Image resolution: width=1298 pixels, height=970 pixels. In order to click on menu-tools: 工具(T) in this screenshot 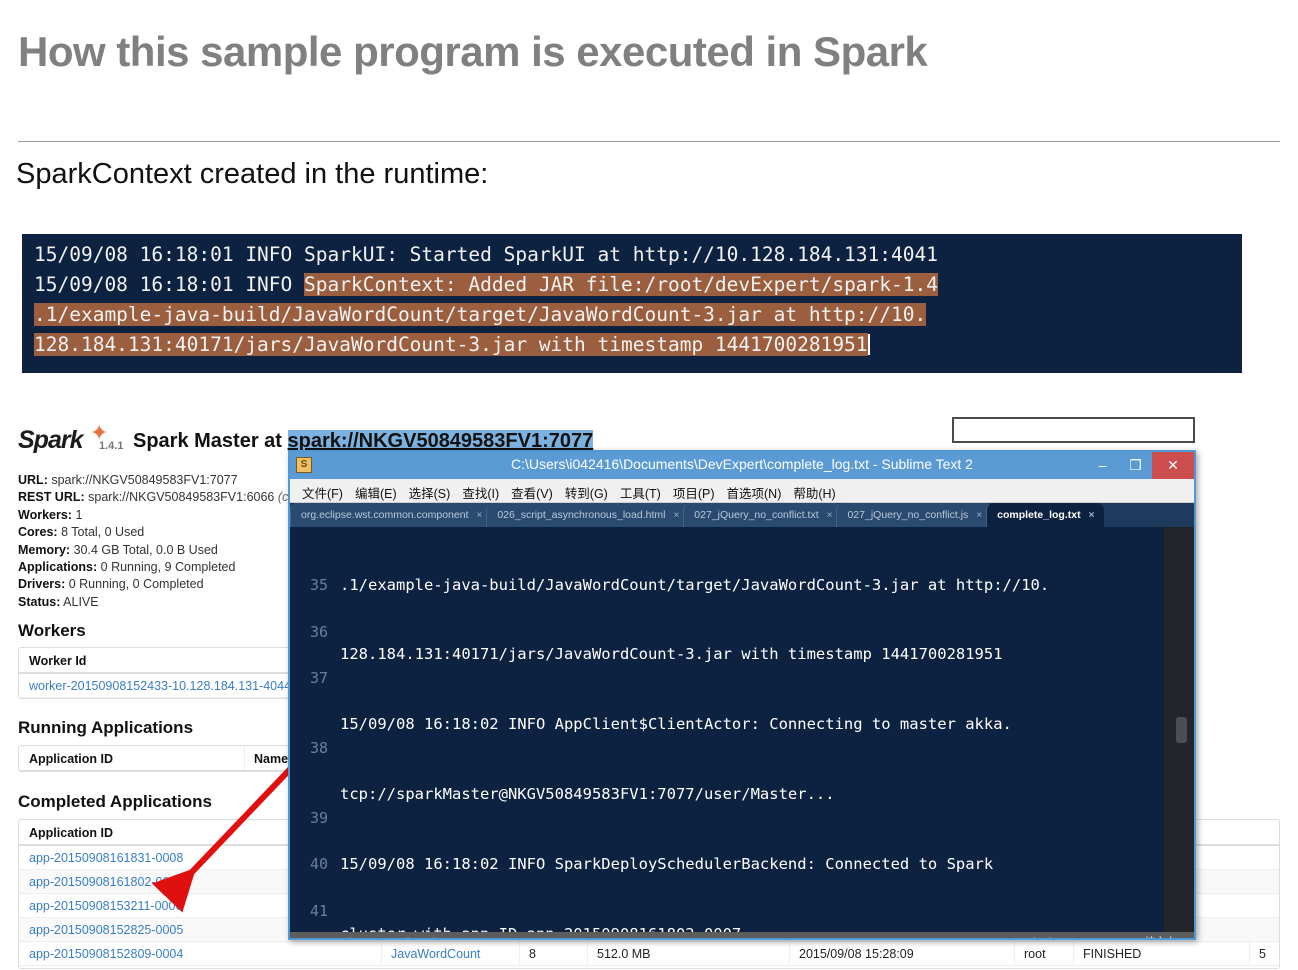, I will do `click(640, 490)`.